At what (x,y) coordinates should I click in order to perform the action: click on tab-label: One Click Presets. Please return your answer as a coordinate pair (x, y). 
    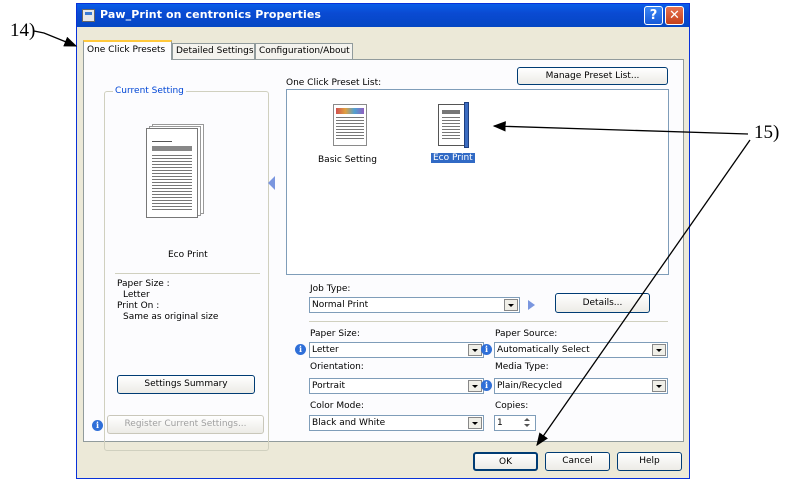
    Looking at the image, I should click on (126, 50).